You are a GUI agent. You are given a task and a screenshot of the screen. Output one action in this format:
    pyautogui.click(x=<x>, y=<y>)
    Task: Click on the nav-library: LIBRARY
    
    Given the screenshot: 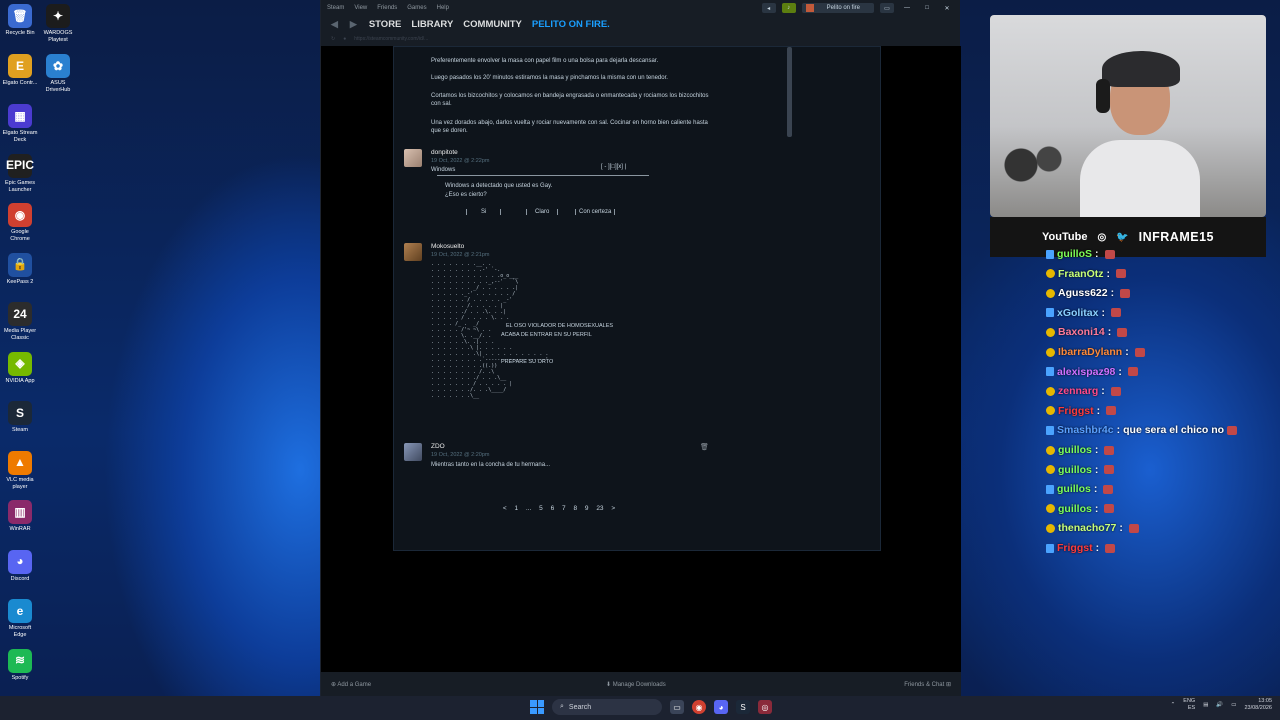 What is the action you would take?
    pyautogui.click(x=432, y=24)
    